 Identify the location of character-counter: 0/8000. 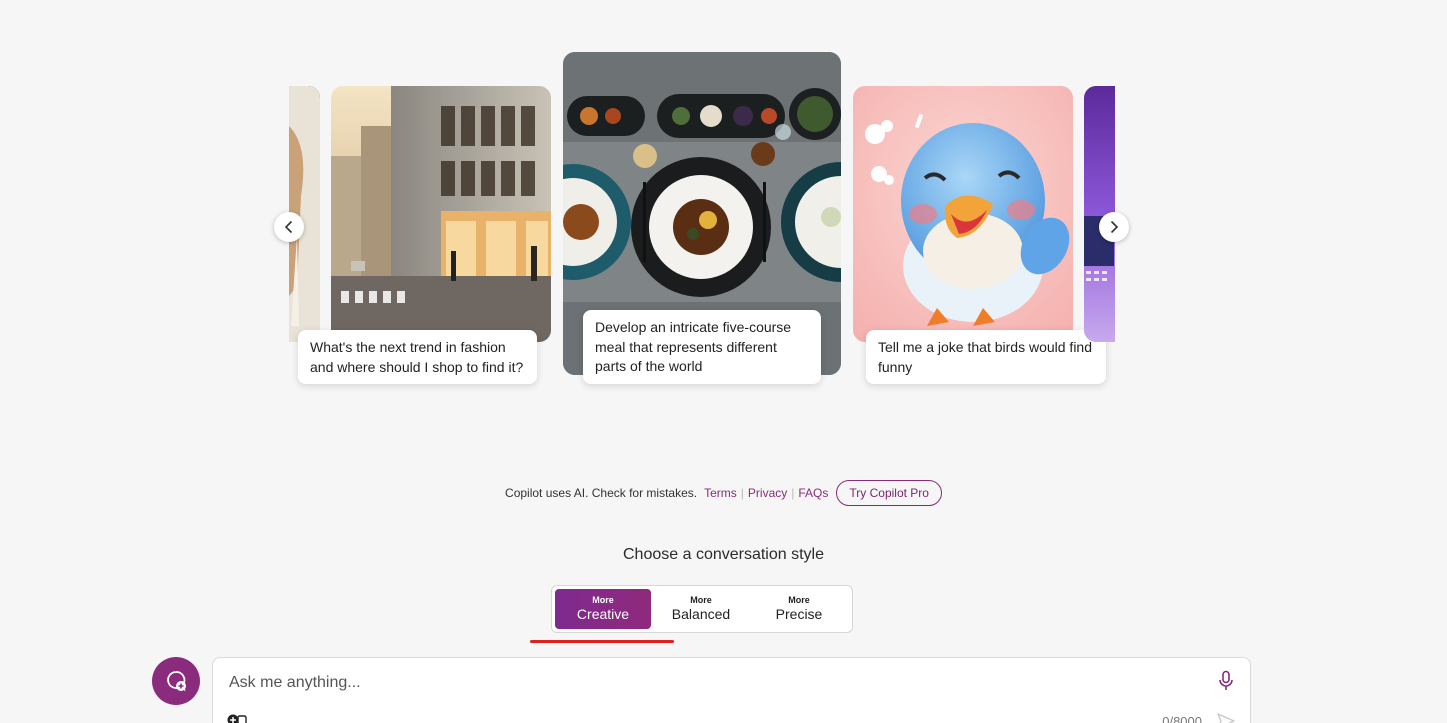
(1182, 718).